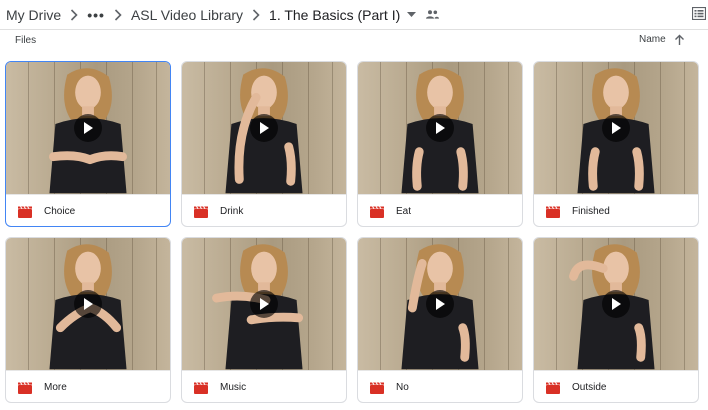 Image resolution: width=708 pixels, height=410 pixels. Describe the element at coordinates (233, 387) in the screenshot. I see `file-name: Music` at that location.